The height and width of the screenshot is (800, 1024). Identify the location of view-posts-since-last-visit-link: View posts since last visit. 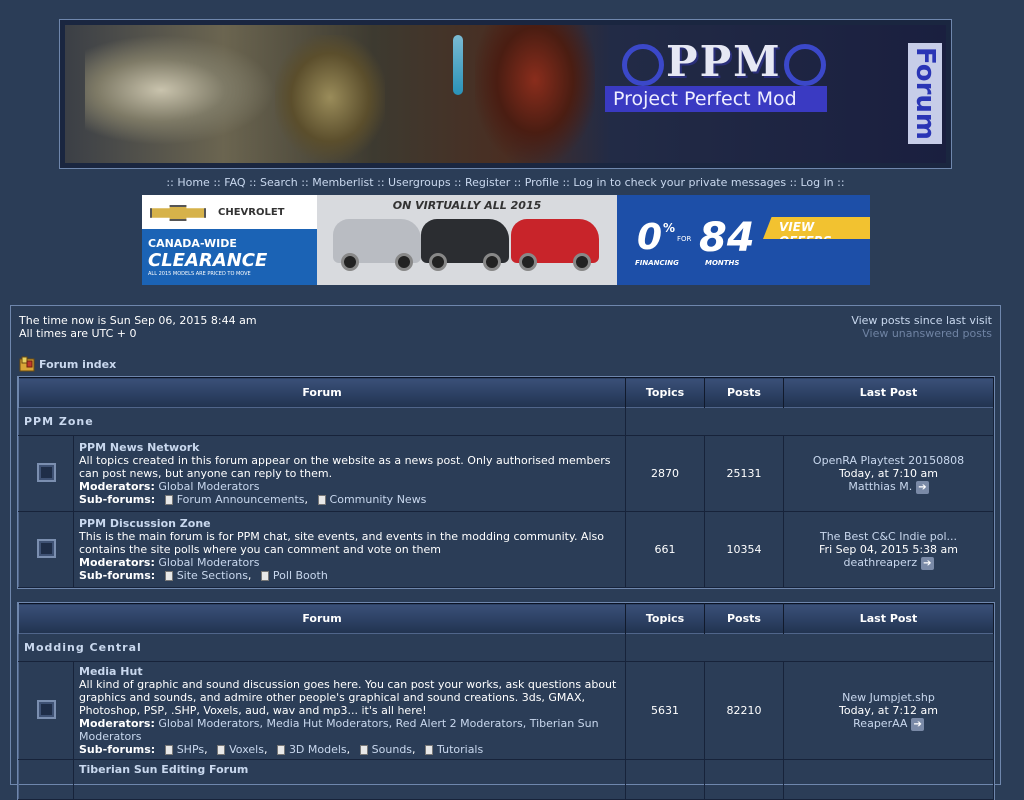
(921, 320).